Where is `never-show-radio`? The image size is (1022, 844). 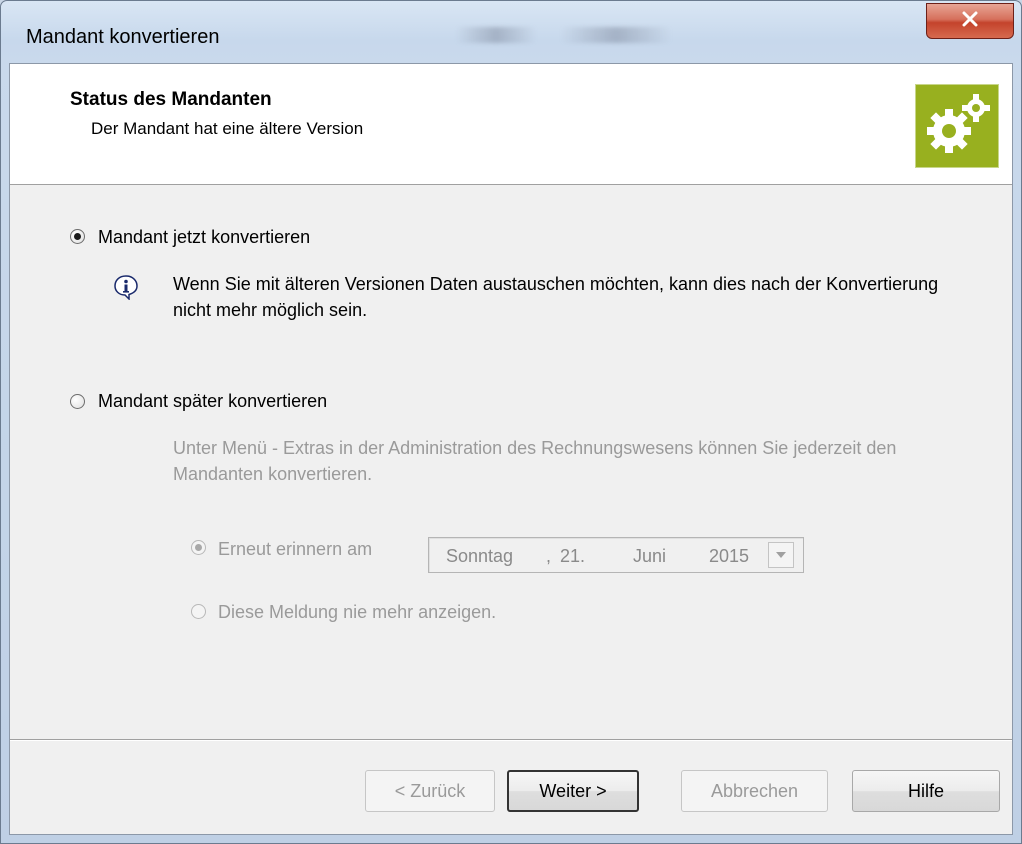
never-show-radio is located at coordinates (198, 611).